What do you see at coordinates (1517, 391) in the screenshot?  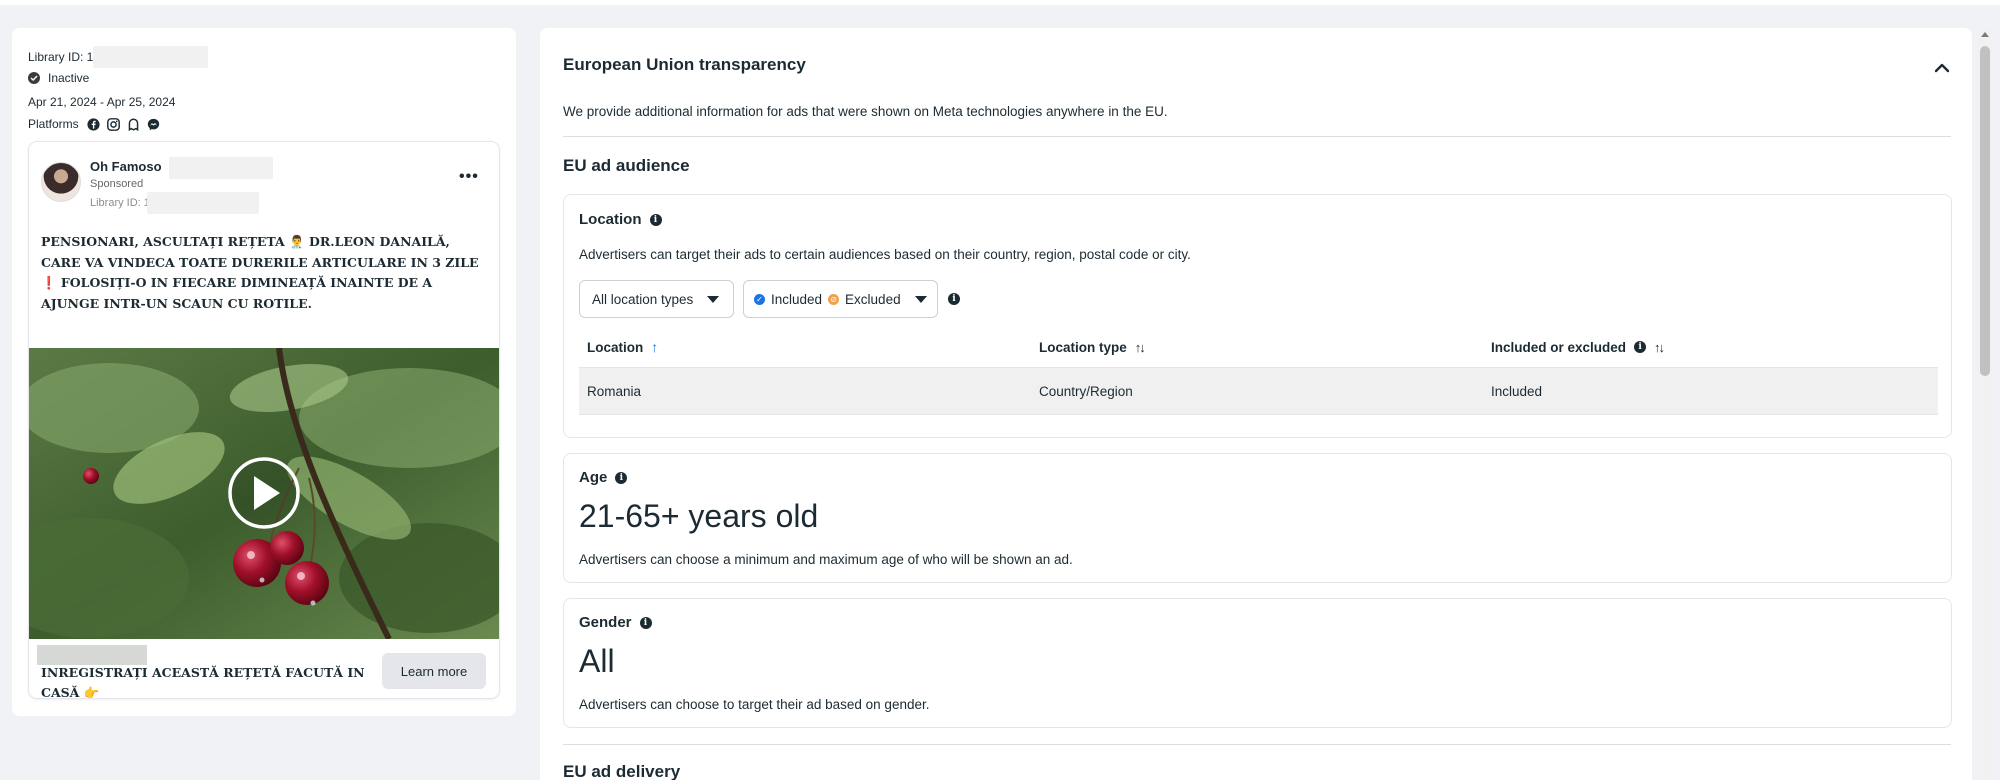 I see `cell-included-excluded: Included` at bounding box center [1517, 391].